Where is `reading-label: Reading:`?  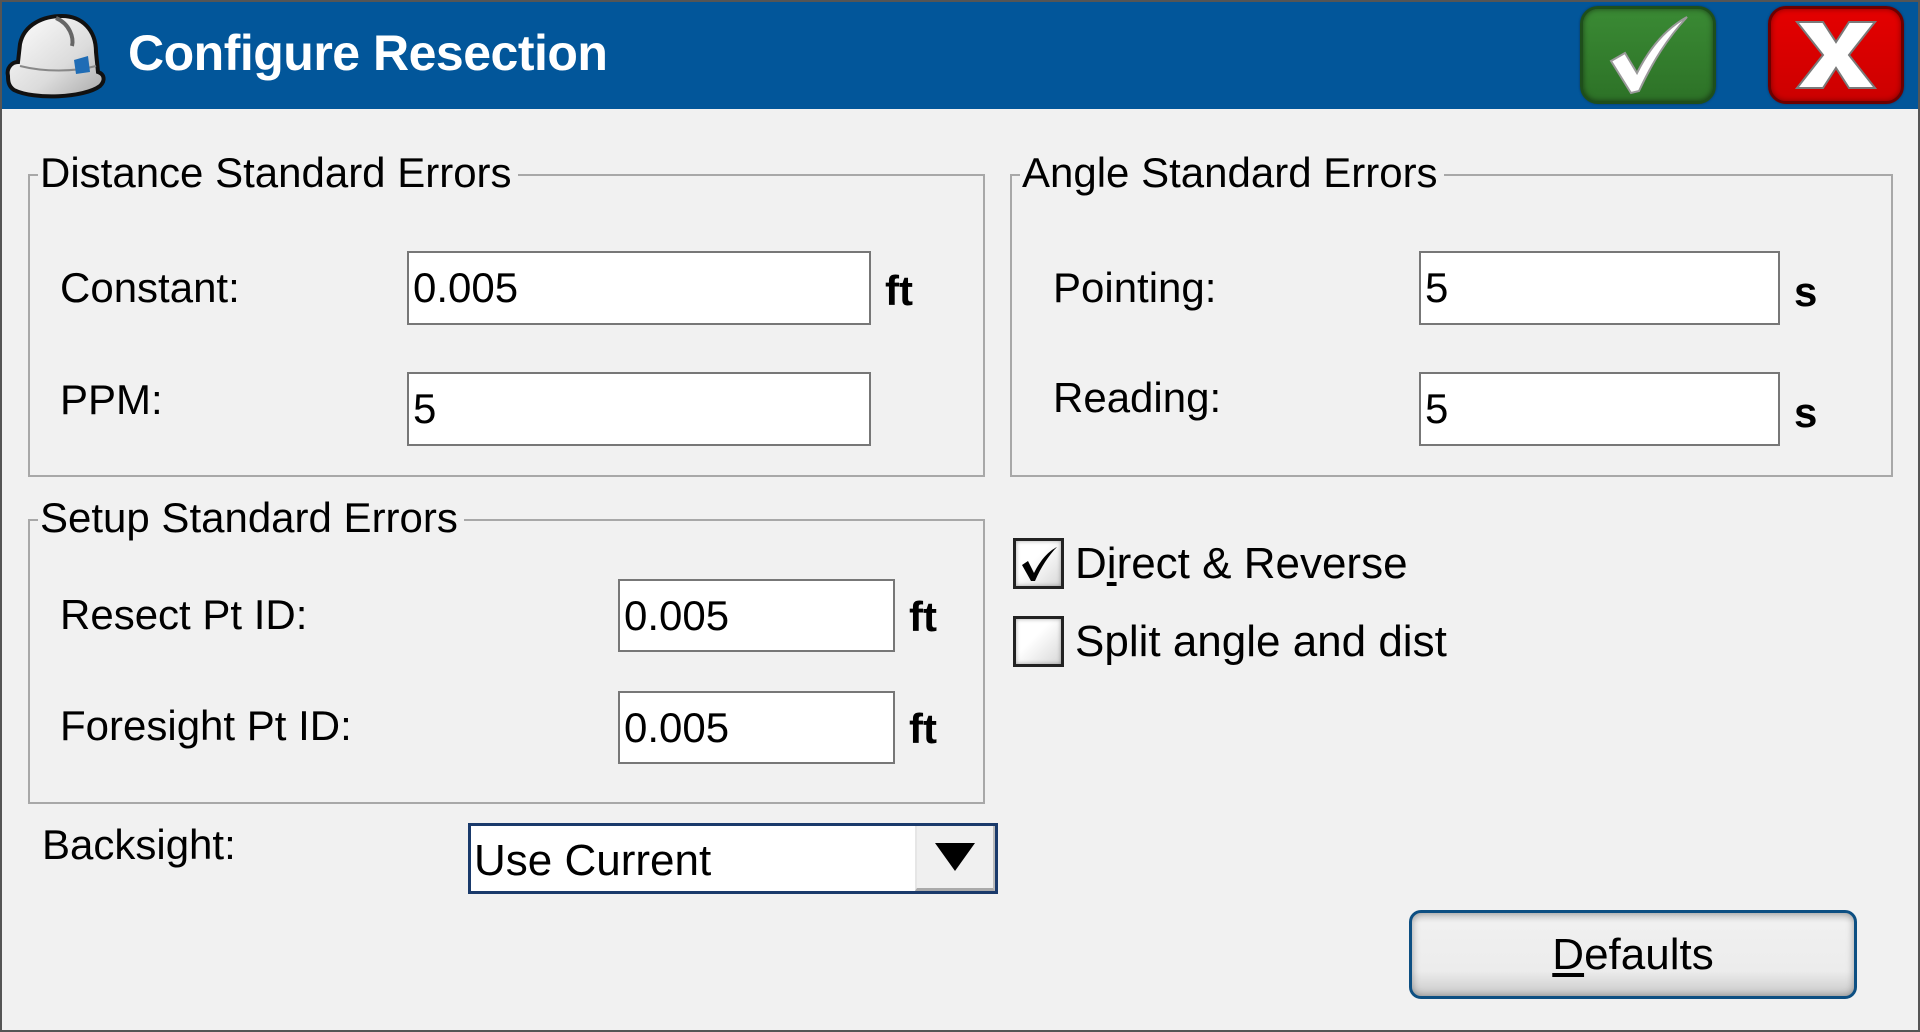 reading-label: Reading: is located at coordinates (1137, 397).